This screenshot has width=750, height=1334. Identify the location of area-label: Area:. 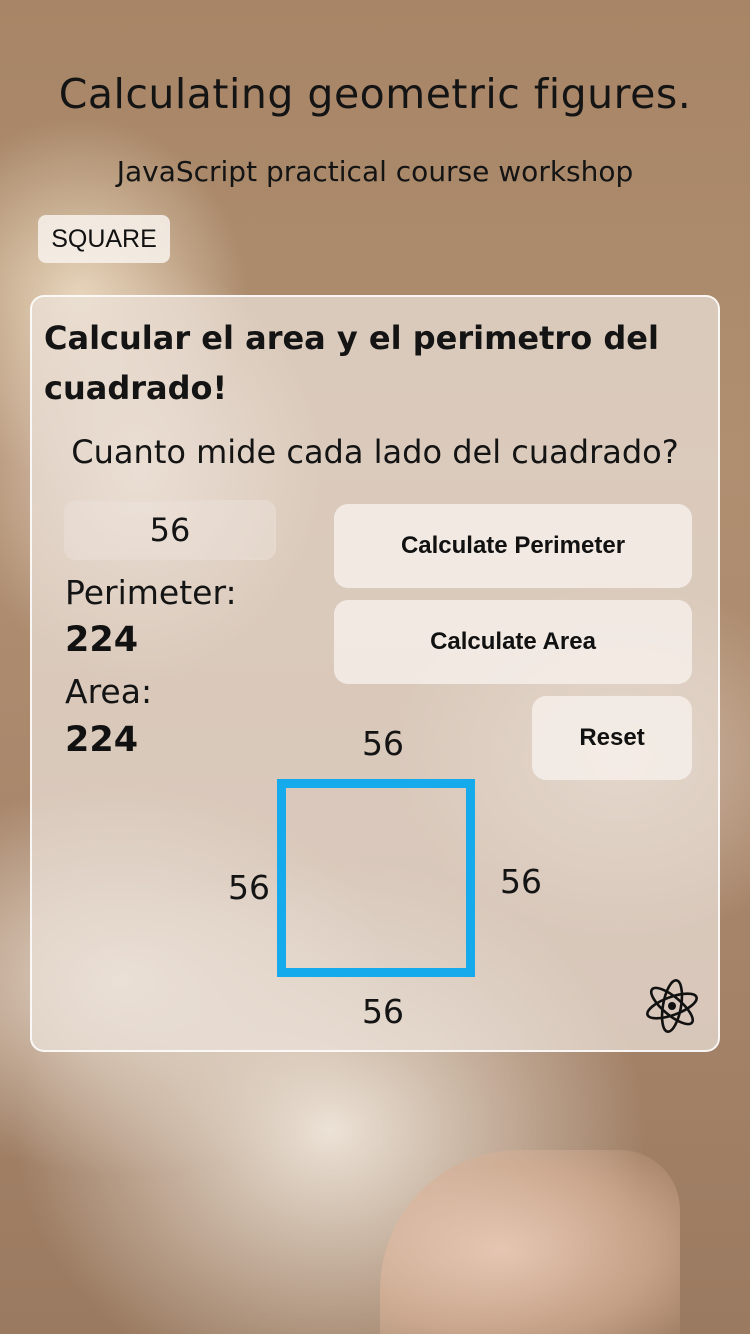
(109, 691).